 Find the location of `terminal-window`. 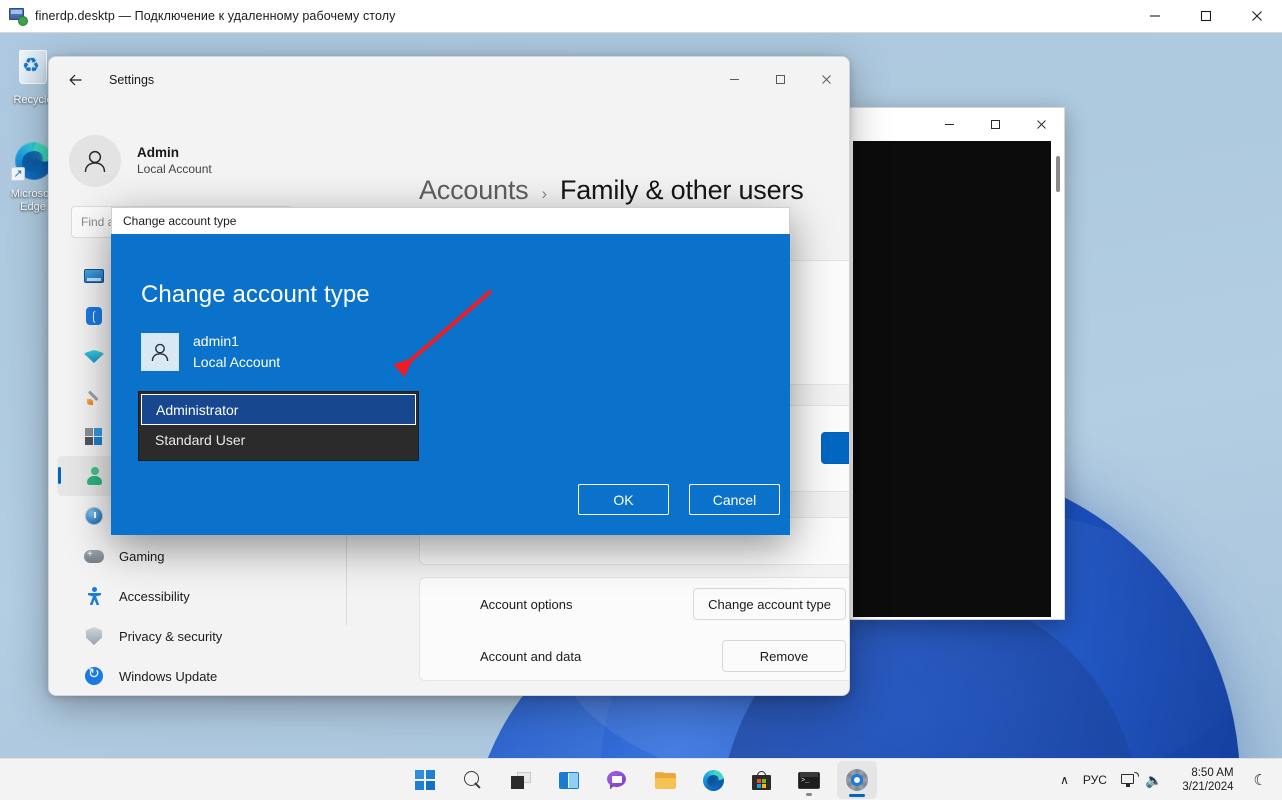

terminal-window is located at coordinates (957, 363).